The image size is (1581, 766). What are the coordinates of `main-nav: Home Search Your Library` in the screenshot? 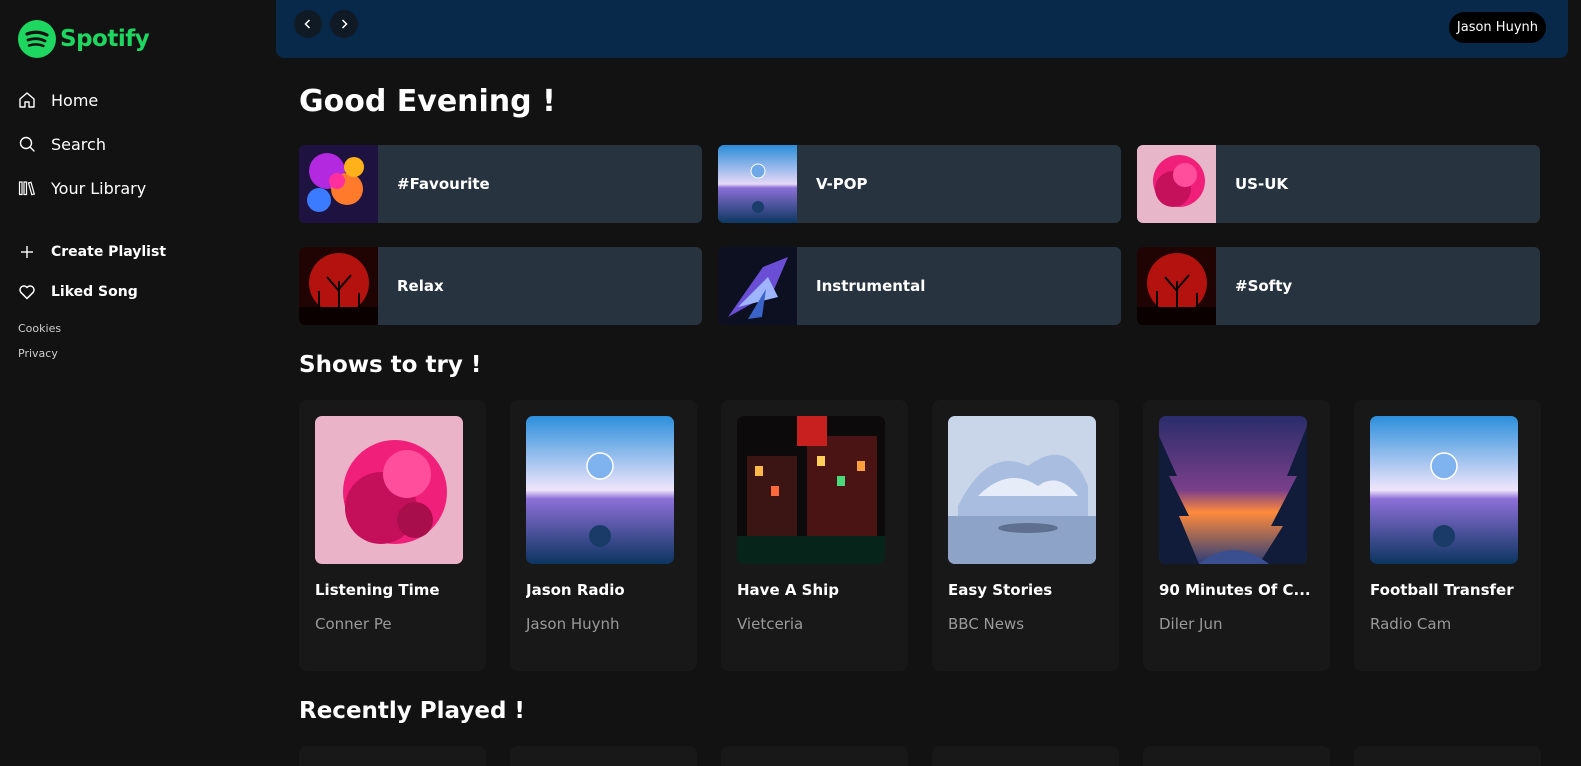 It's located at (82, 154).